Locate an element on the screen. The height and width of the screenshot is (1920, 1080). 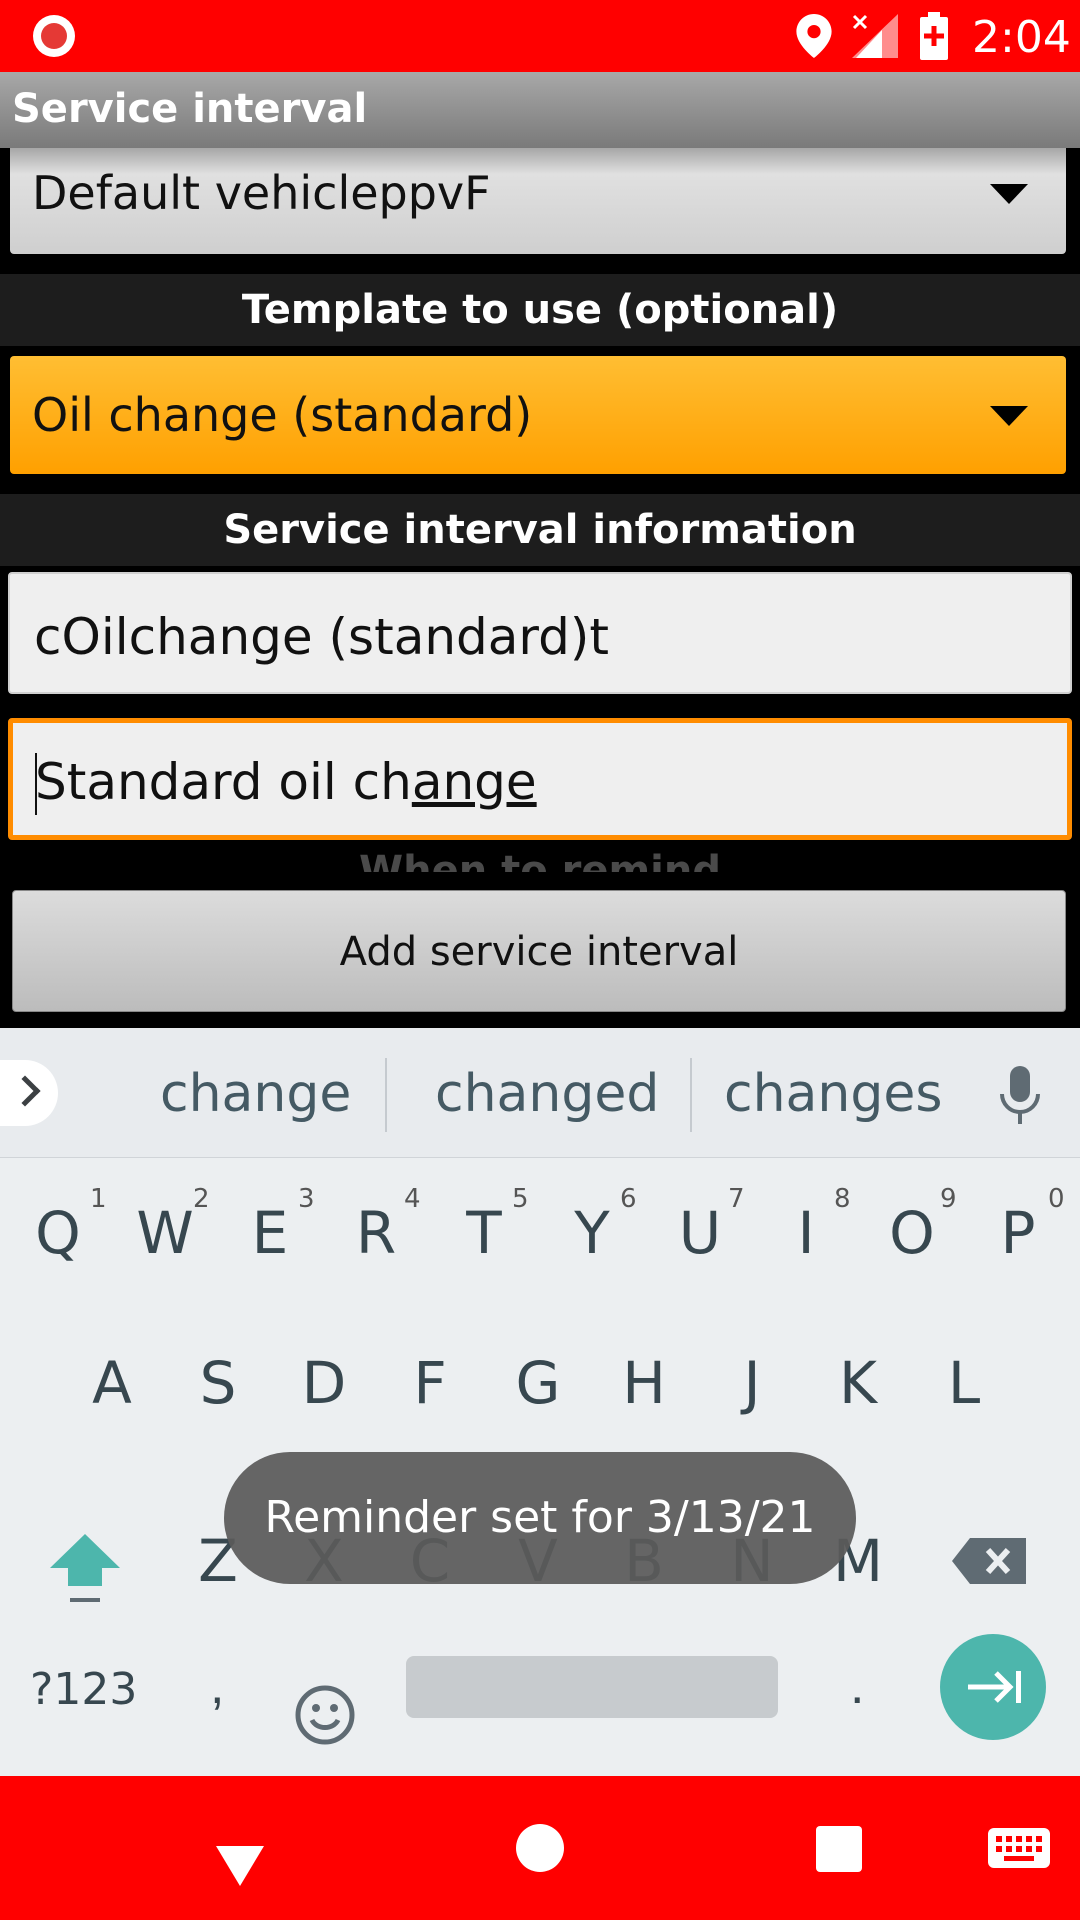
key-o: O9 is located at coordinates (912, 1233).